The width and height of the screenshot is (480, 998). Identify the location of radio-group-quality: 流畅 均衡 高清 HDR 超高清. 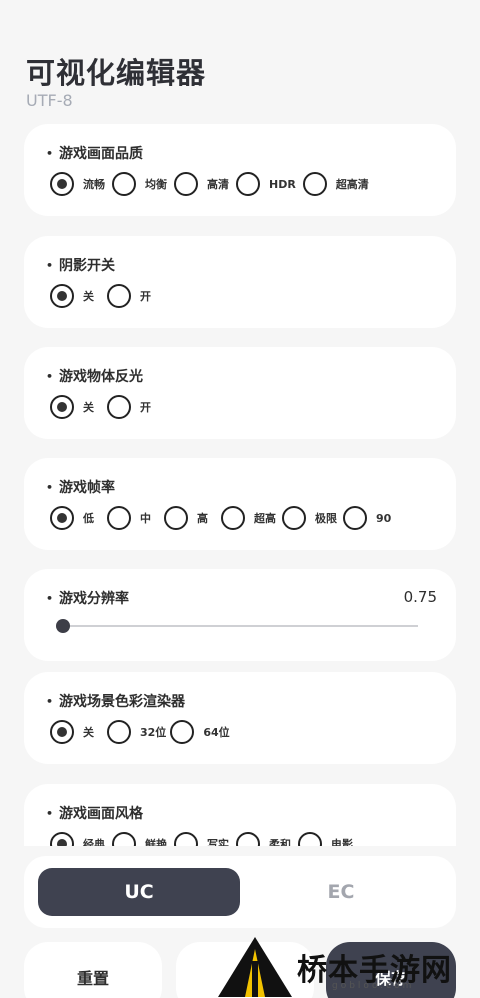
(213, 184).